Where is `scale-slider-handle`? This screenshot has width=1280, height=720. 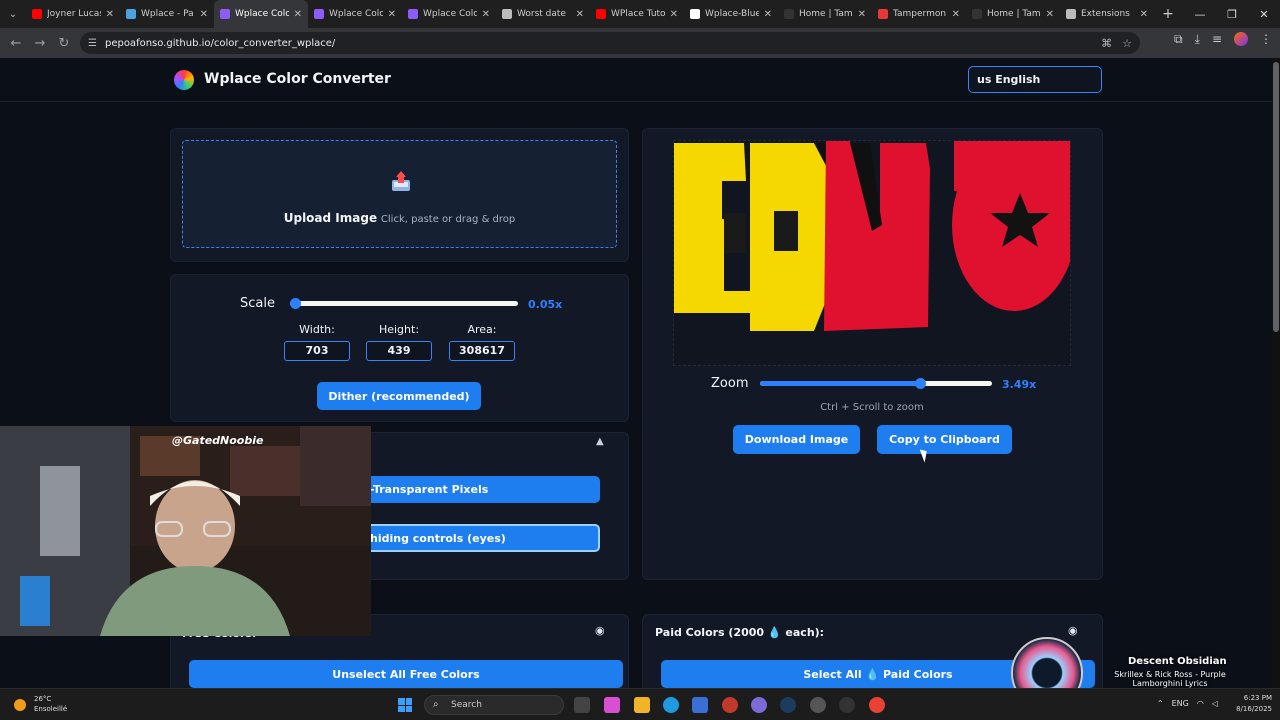
scale-slider-handle is located at coordinates (295, 303).